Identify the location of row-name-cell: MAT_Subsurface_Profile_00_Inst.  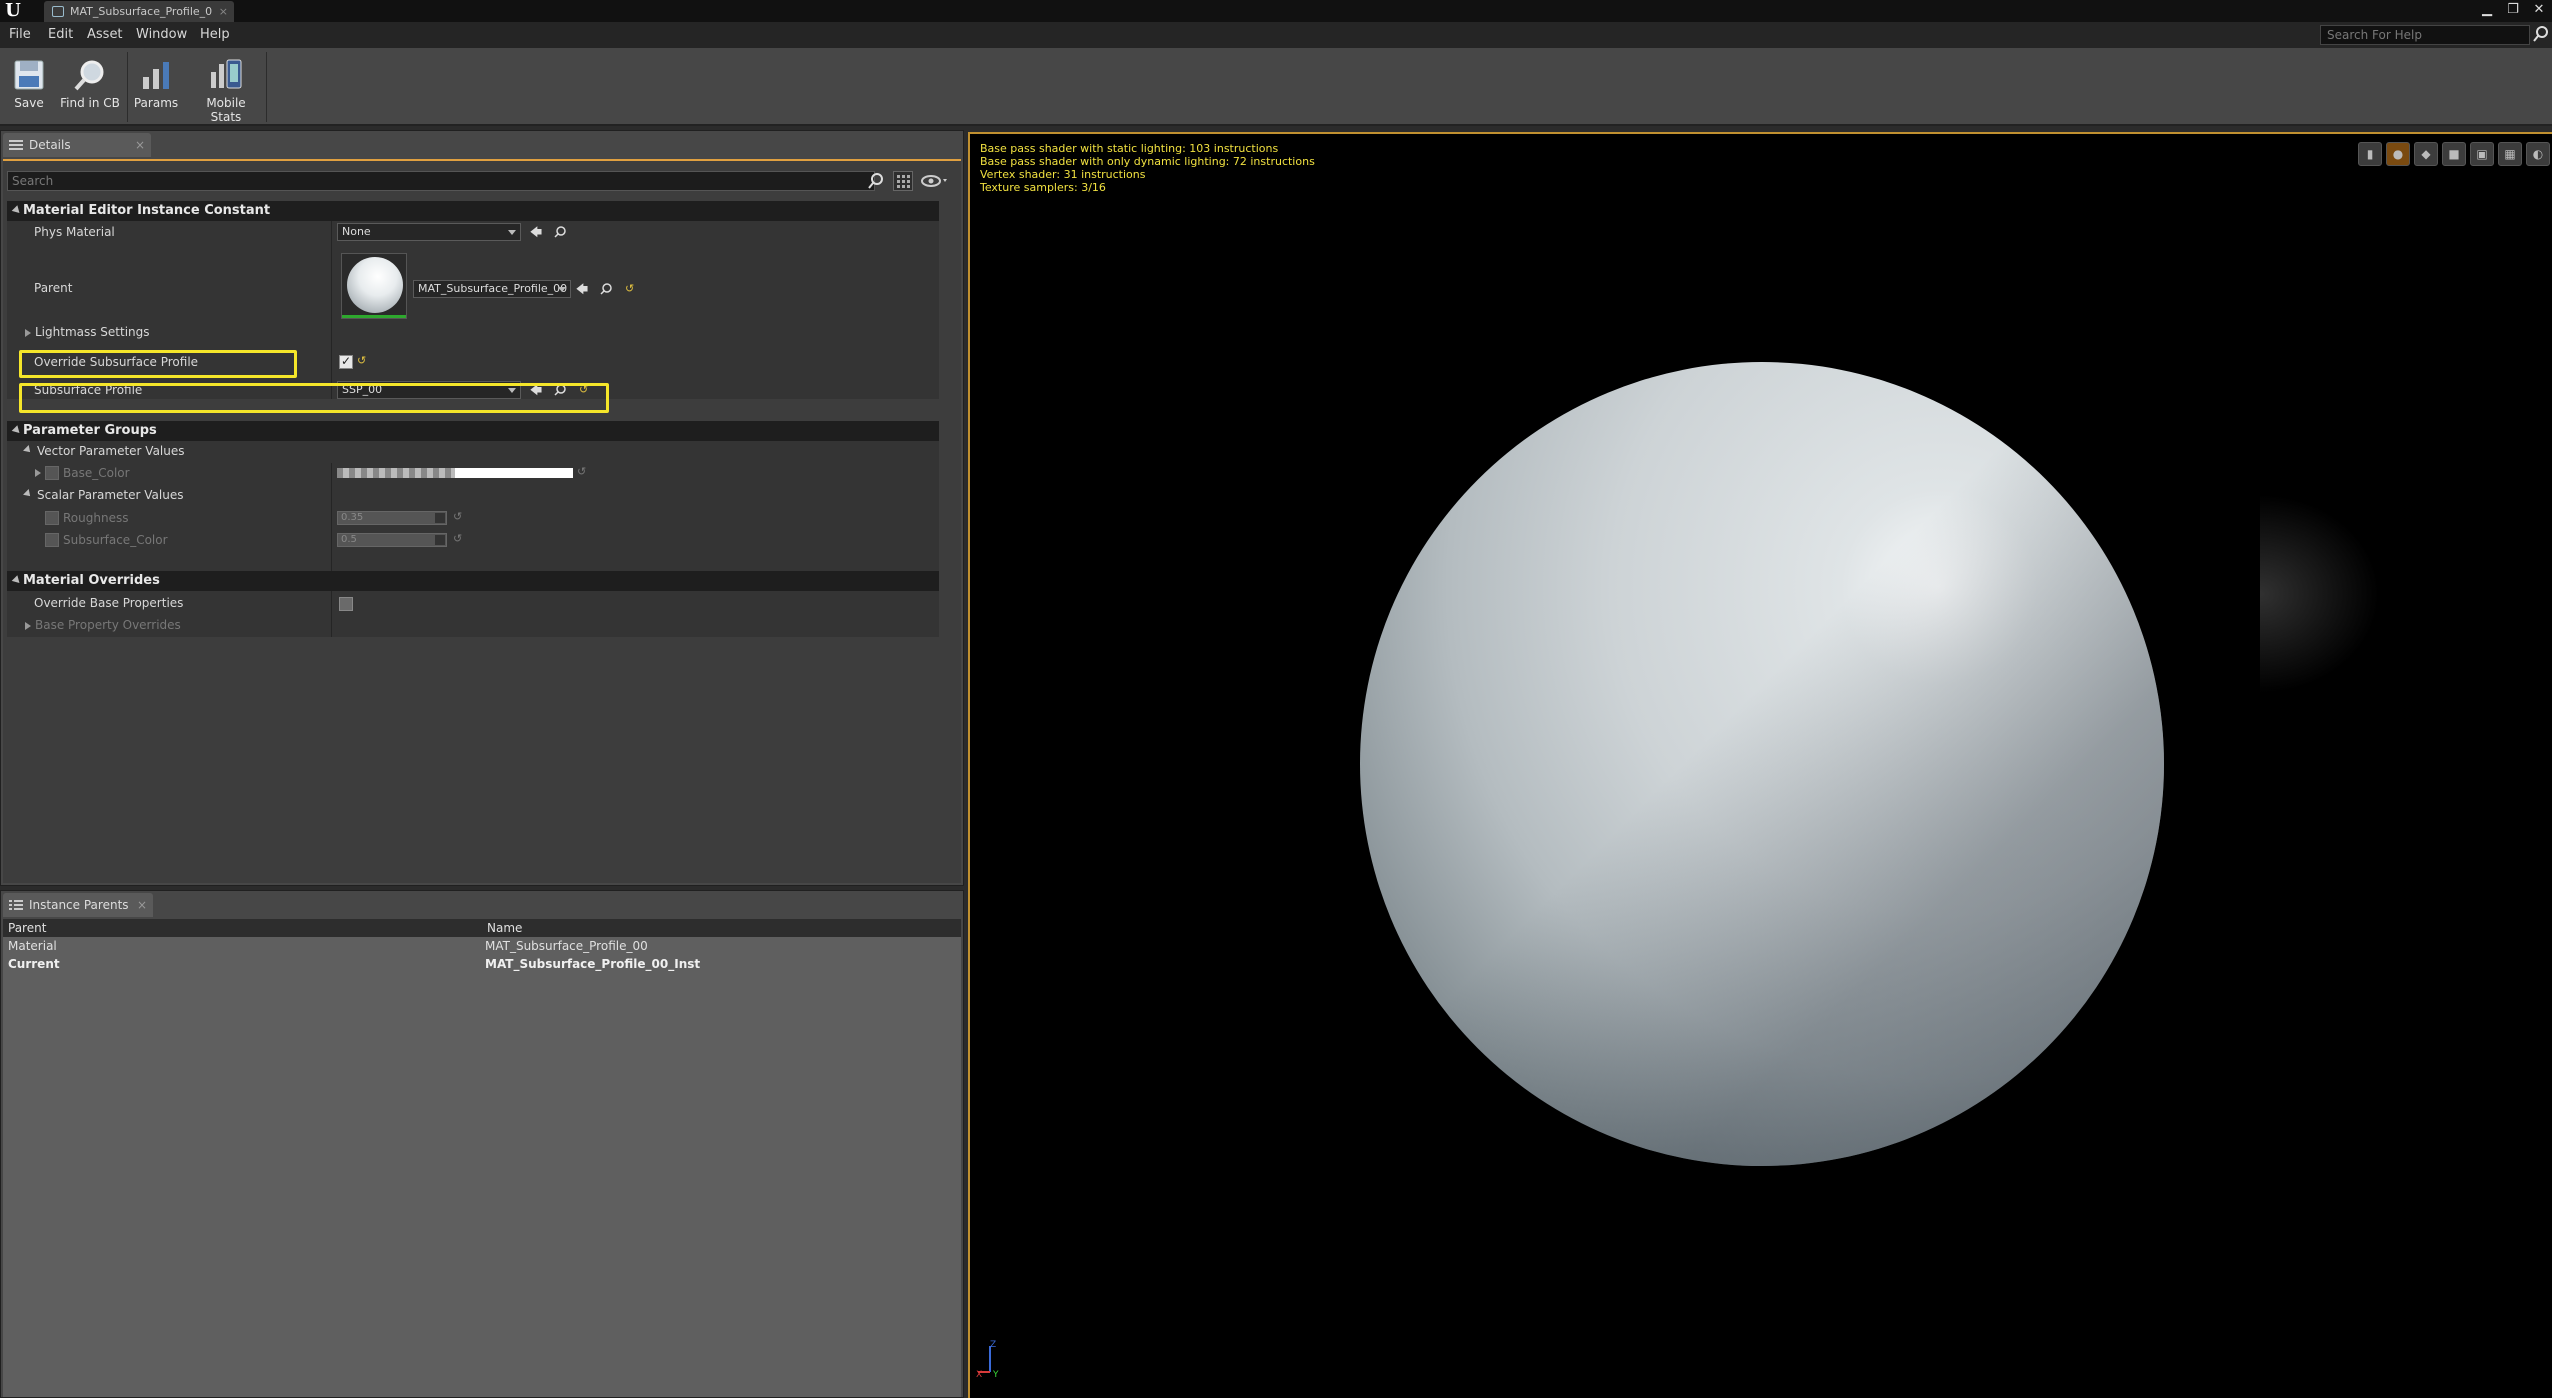
(592, 964).